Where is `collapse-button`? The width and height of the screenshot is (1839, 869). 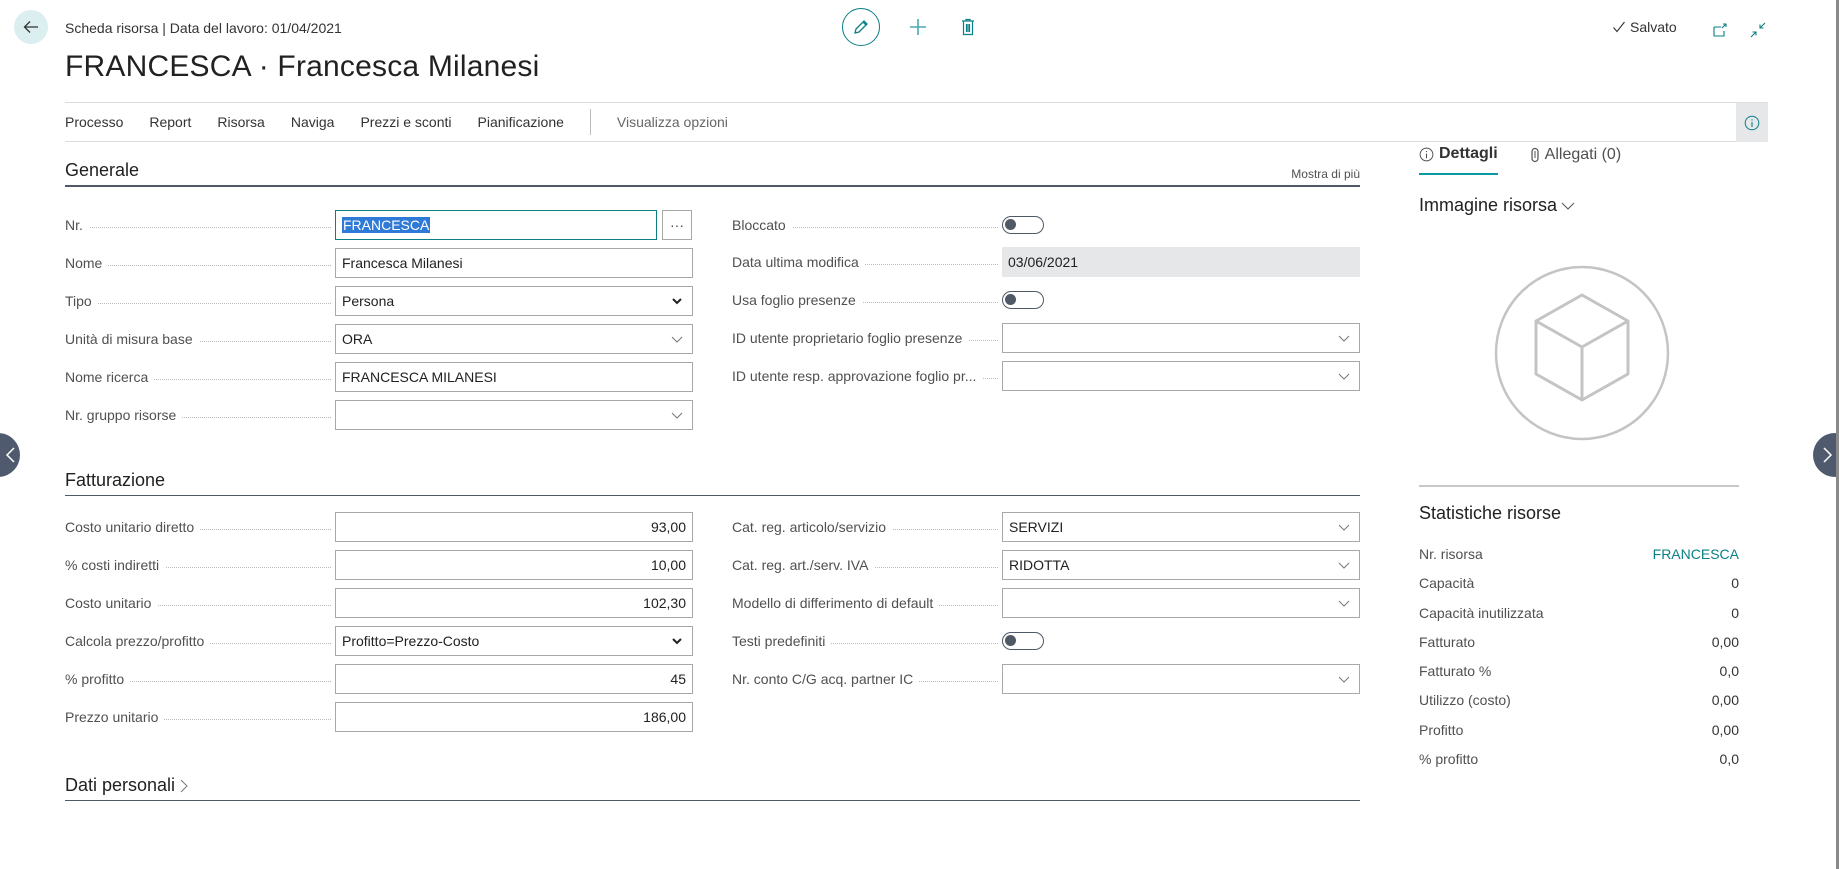 collapse-button is located at coordinates (1758, 30).